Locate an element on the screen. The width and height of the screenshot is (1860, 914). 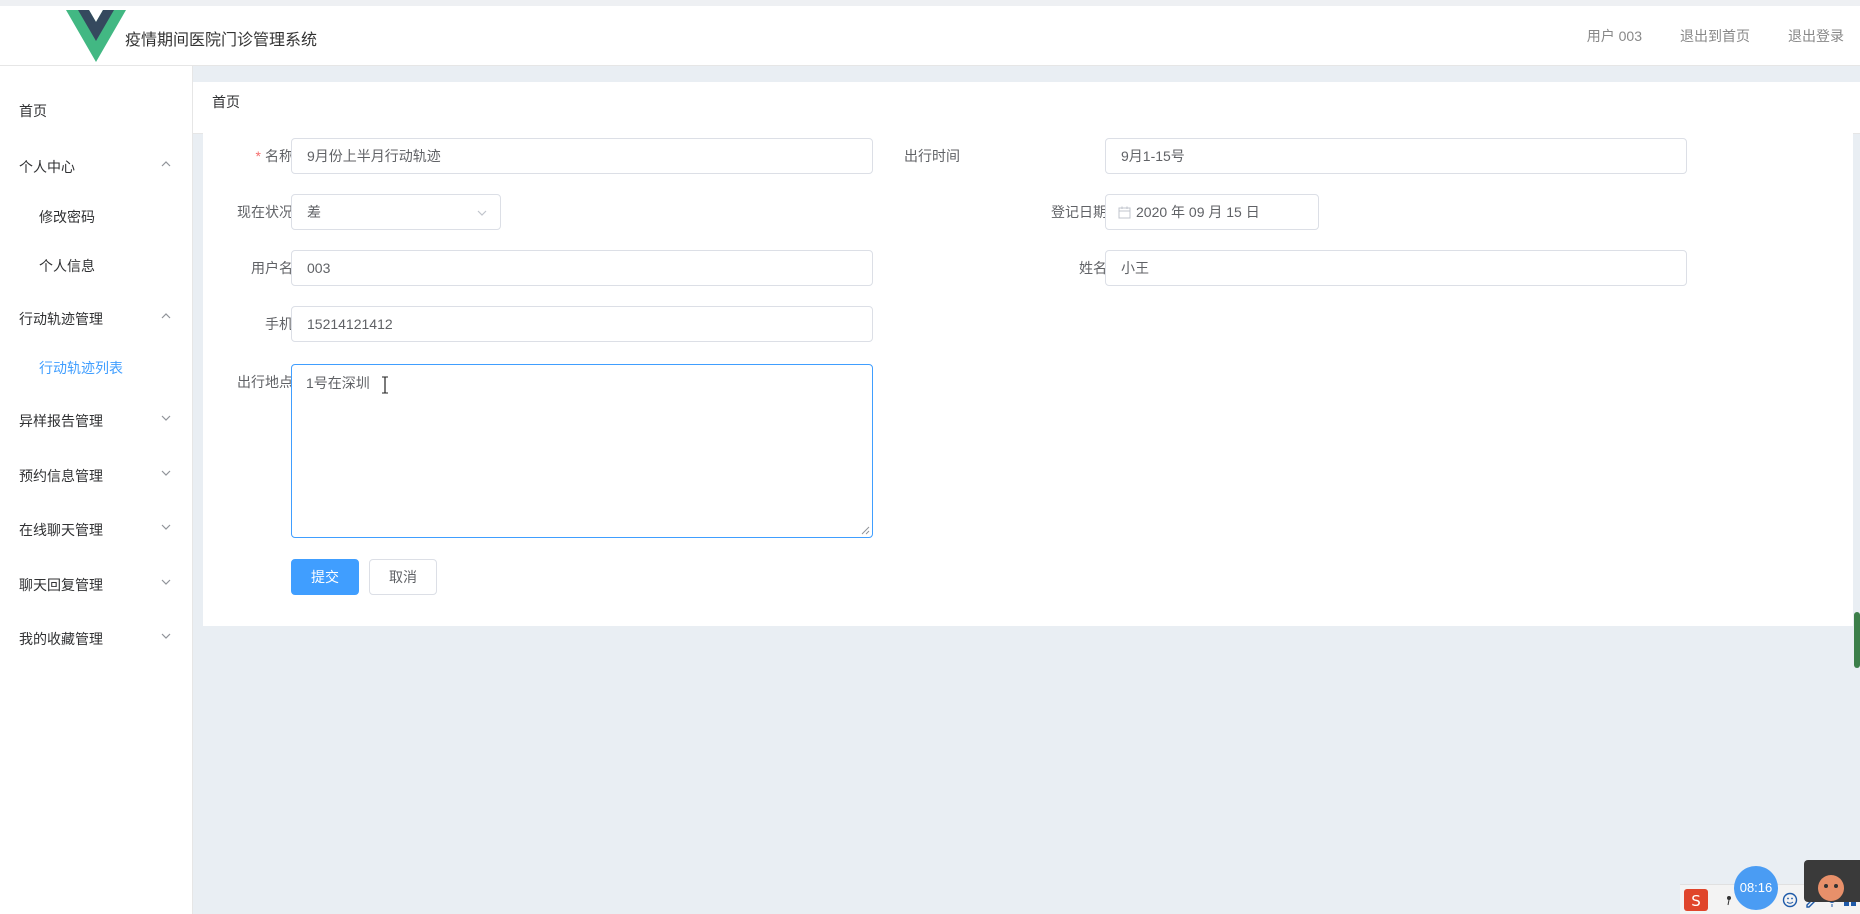
sidebar-item-abnormal-report: 异样报告管理 is located at coordinates (96, 420).